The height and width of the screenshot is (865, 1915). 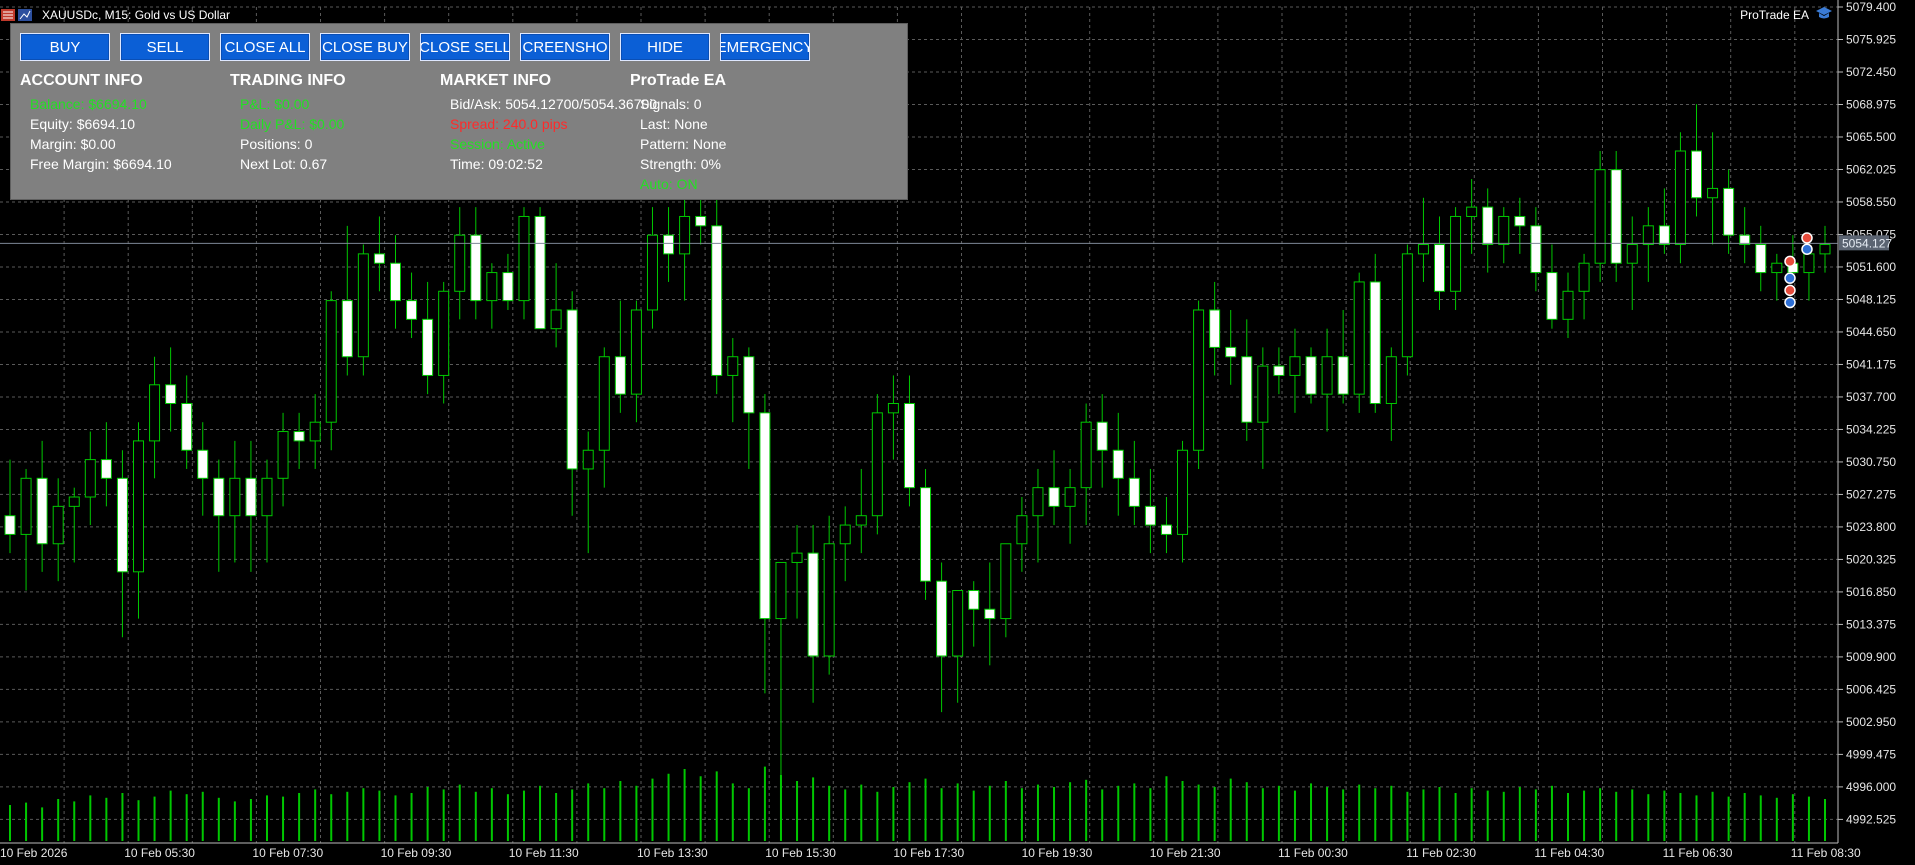 What do you see at coordinates (287, 853) in the screenshot?
I see `x-tick-label: 10 Feb 07:30` at bounding box center [287, 853].